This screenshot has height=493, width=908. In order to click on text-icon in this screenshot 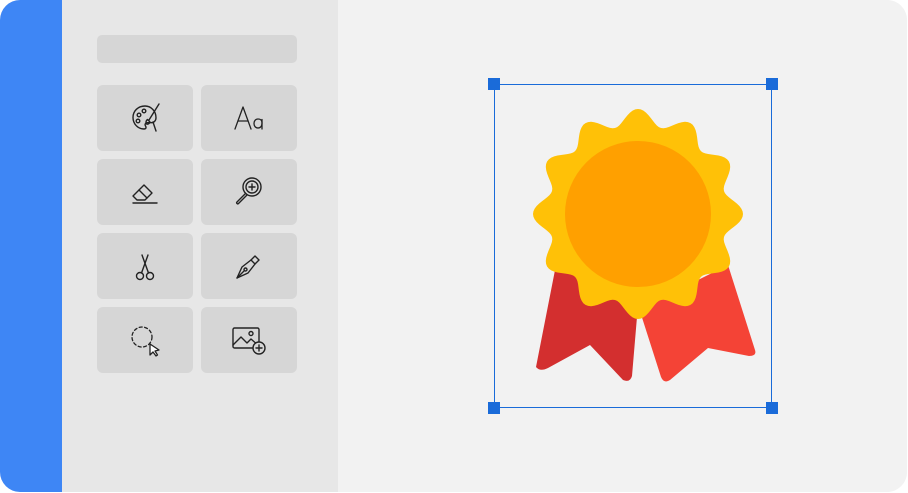, I will do `click(248, 118)`.